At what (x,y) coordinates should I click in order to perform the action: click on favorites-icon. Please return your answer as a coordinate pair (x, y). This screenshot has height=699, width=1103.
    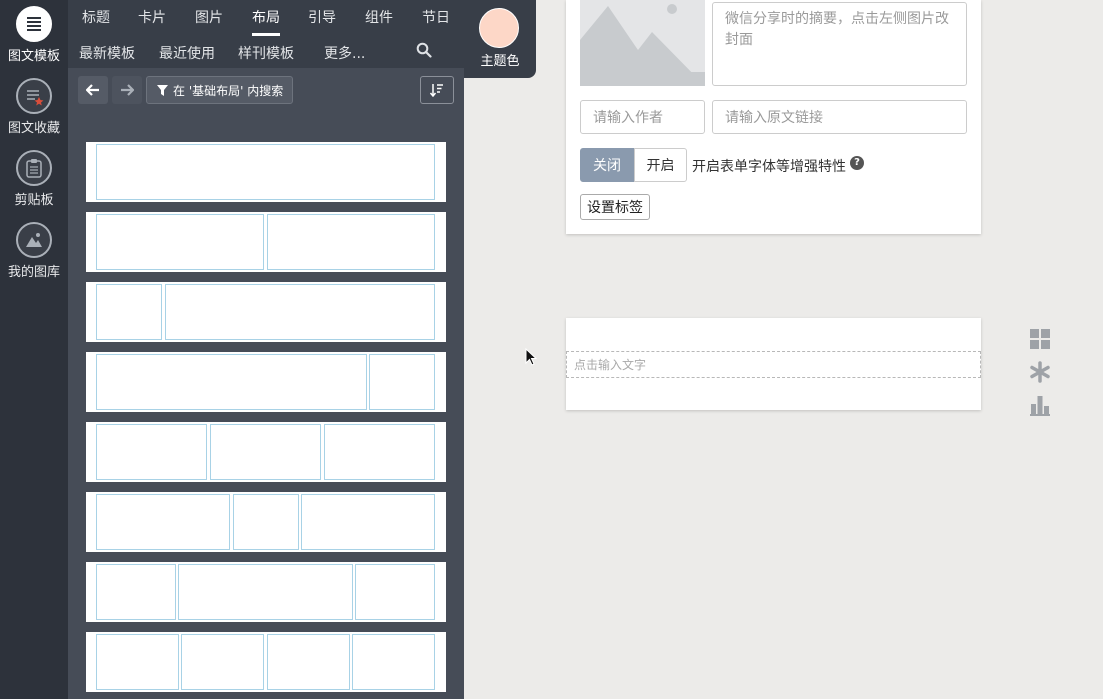
    Looking at the image, I should click on (34, 96).